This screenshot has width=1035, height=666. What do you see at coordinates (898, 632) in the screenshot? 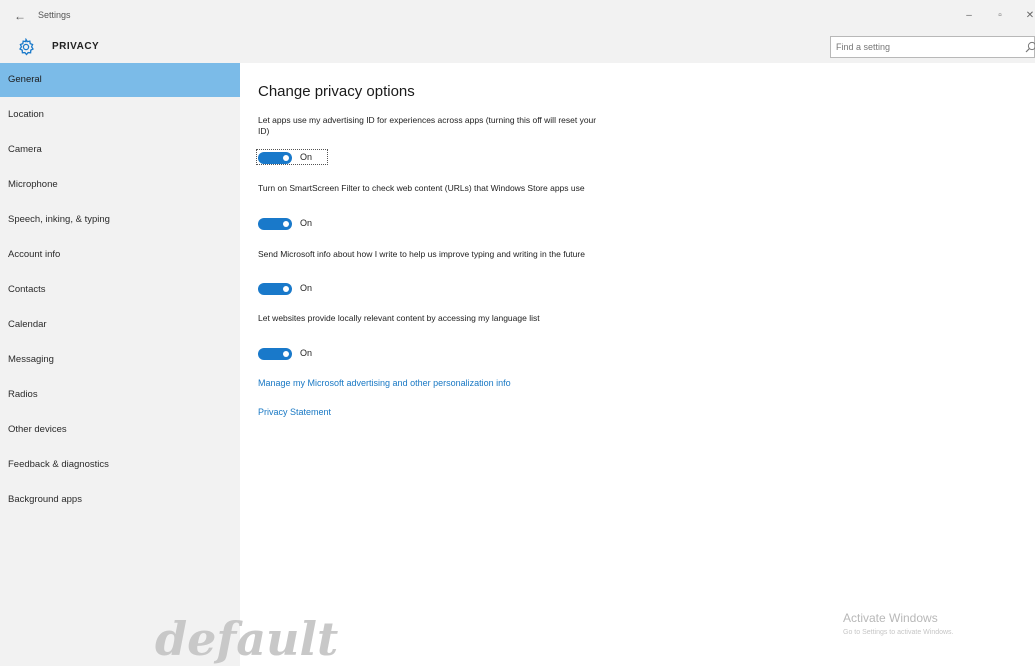
I see `activate-windows-subtitle: Go to Settings to activate Windows.` at bounding box center [898, 632].